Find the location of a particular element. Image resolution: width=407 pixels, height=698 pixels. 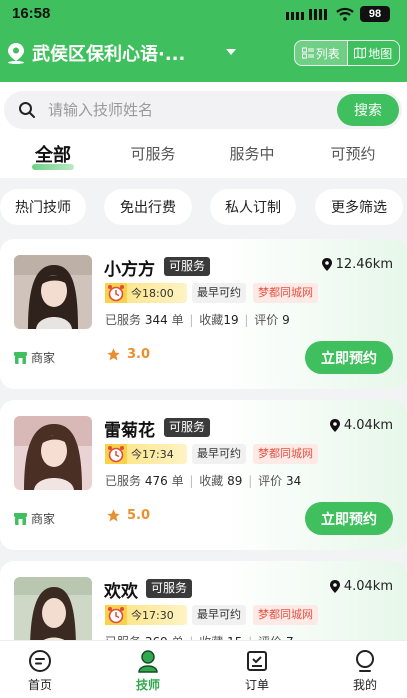

header: 16:58 98 武侯区保利心语·... 列表 地图 is located at coordinates (203, 41).